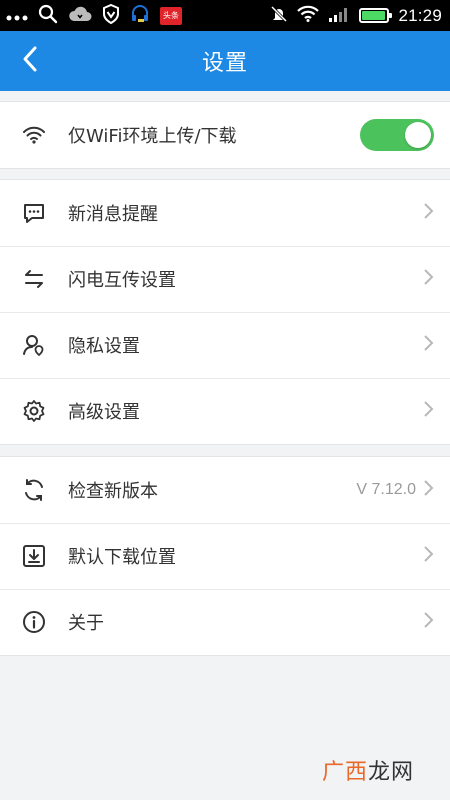 Image resolution: width=450 pixels, height=800 pixels. What do you see at coordinates (224, 63) in the screenshot?
I see `page-title: 设置` at bounding box center [224, 63].